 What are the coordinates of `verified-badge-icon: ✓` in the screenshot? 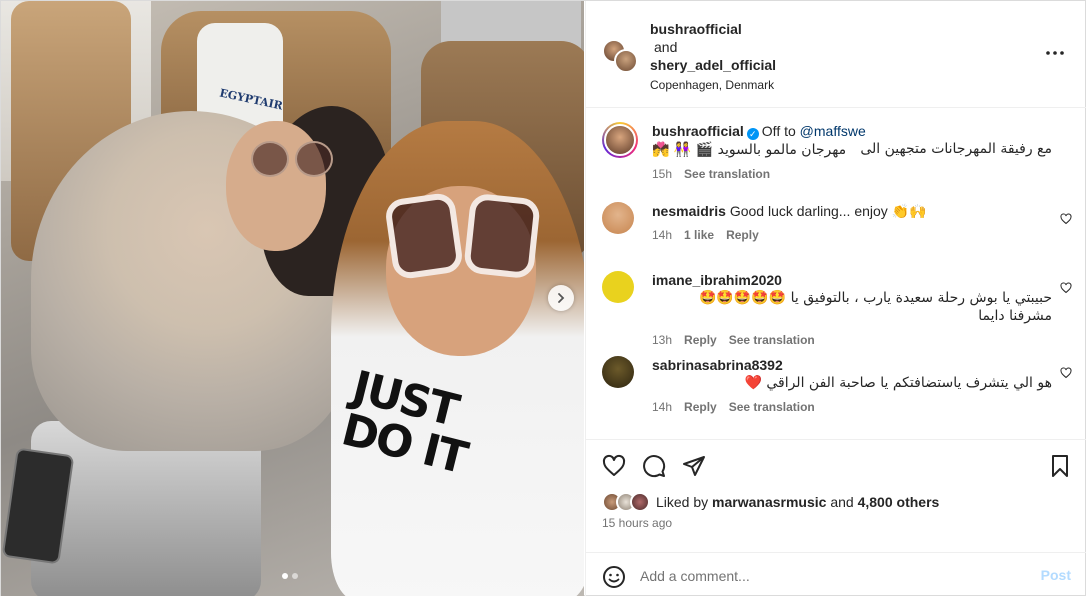 It's located at (752, 134).